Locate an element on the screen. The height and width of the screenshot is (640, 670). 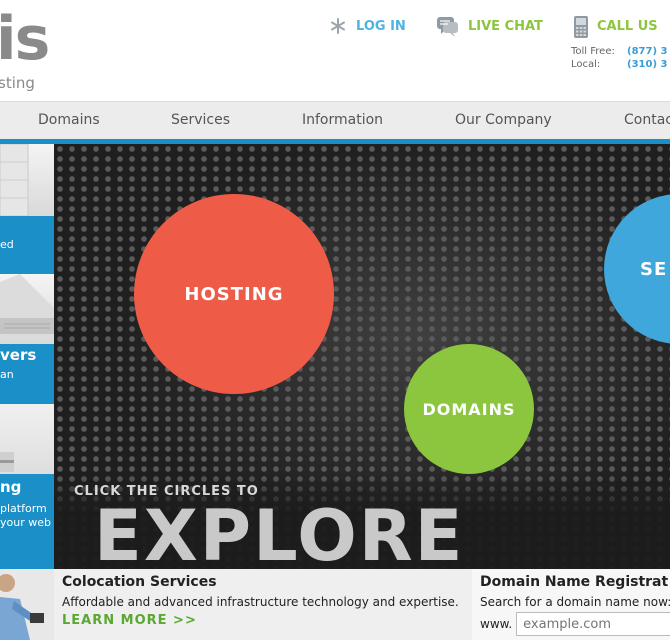
toll-free-number: (877) 3 is located at coordinates (647, 51).